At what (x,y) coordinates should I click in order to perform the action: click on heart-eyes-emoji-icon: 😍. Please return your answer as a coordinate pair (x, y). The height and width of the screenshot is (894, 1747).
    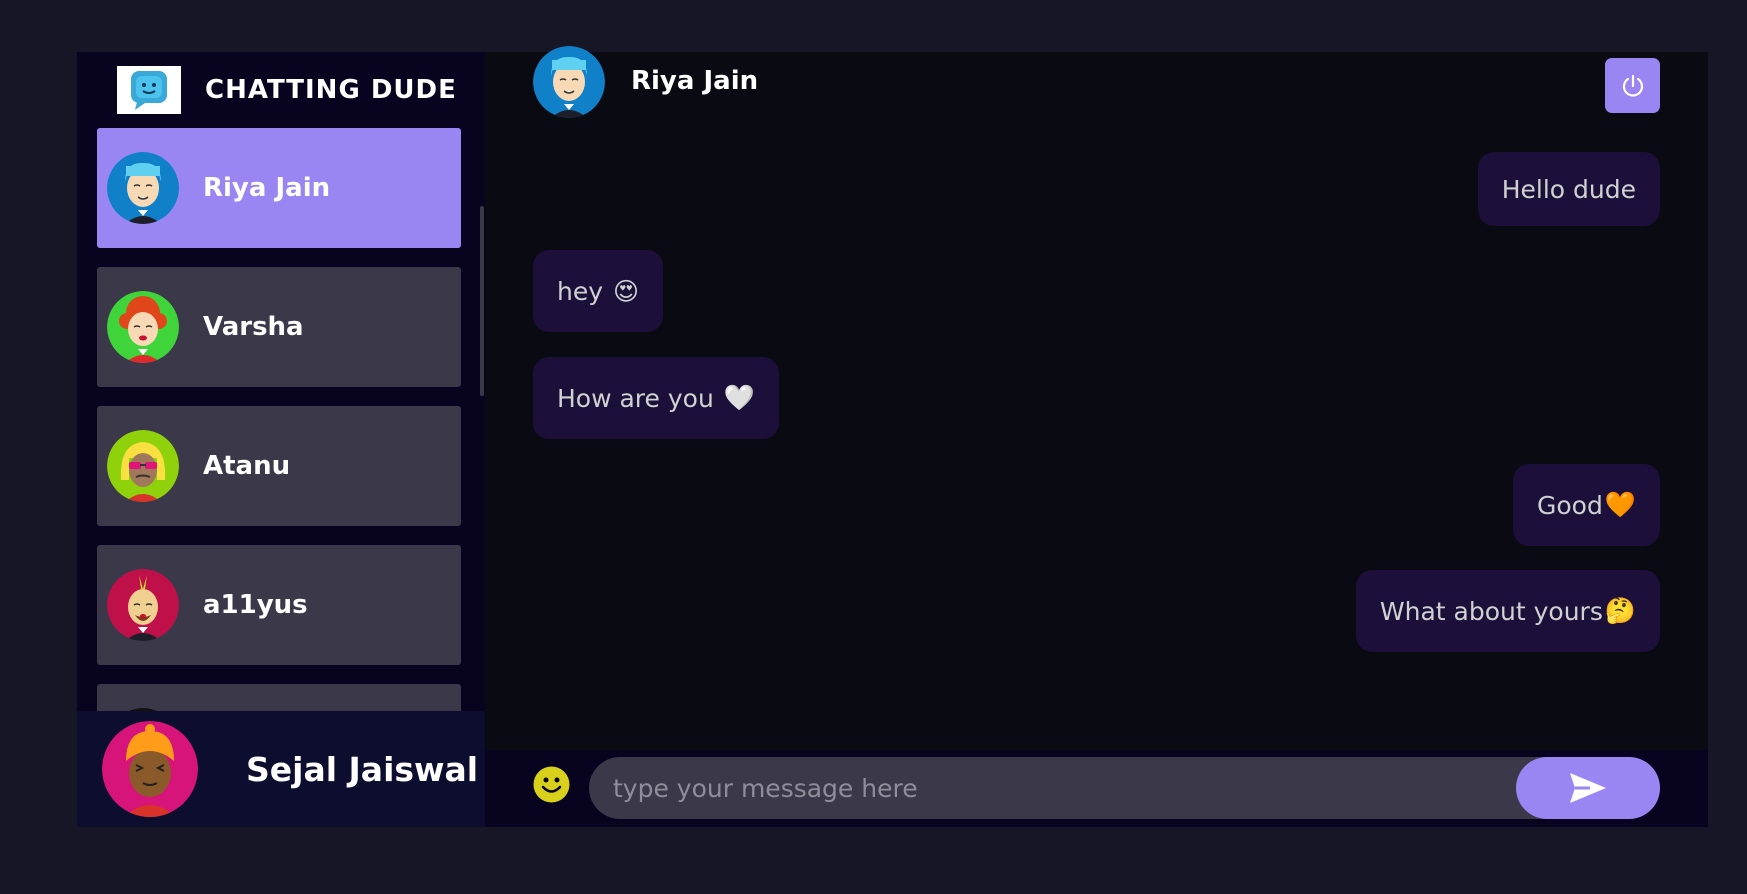
    Looking at the image, I should click on (626, 291).